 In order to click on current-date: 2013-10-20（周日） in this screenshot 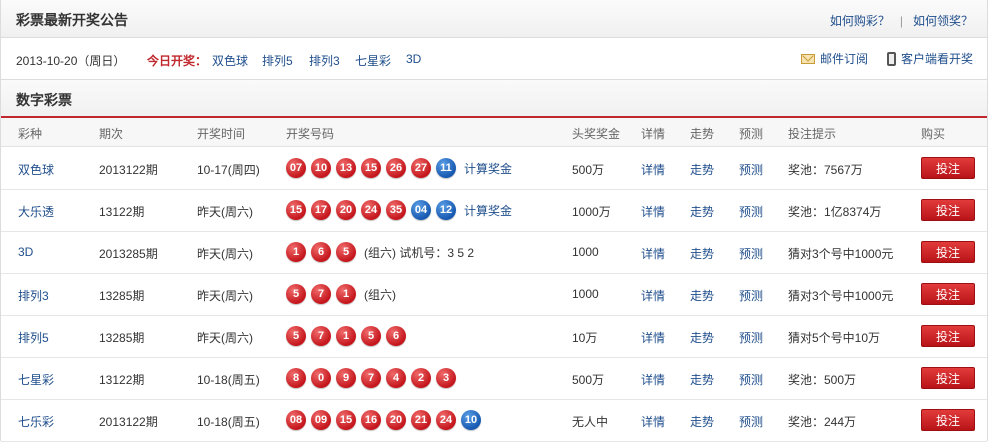, I will do `click(71, 61)`.